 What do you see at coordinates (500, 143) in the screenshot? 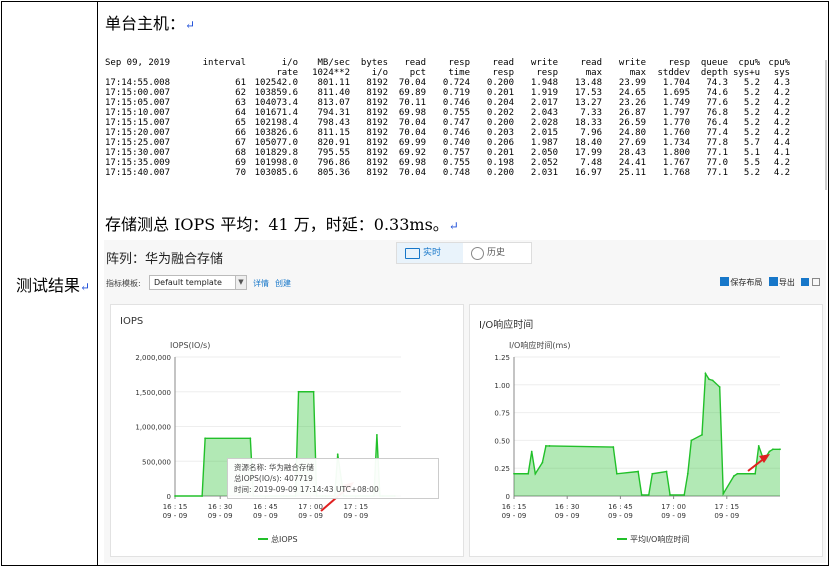
I see `console-cell: 0.206` at bounding box center [500, 143].